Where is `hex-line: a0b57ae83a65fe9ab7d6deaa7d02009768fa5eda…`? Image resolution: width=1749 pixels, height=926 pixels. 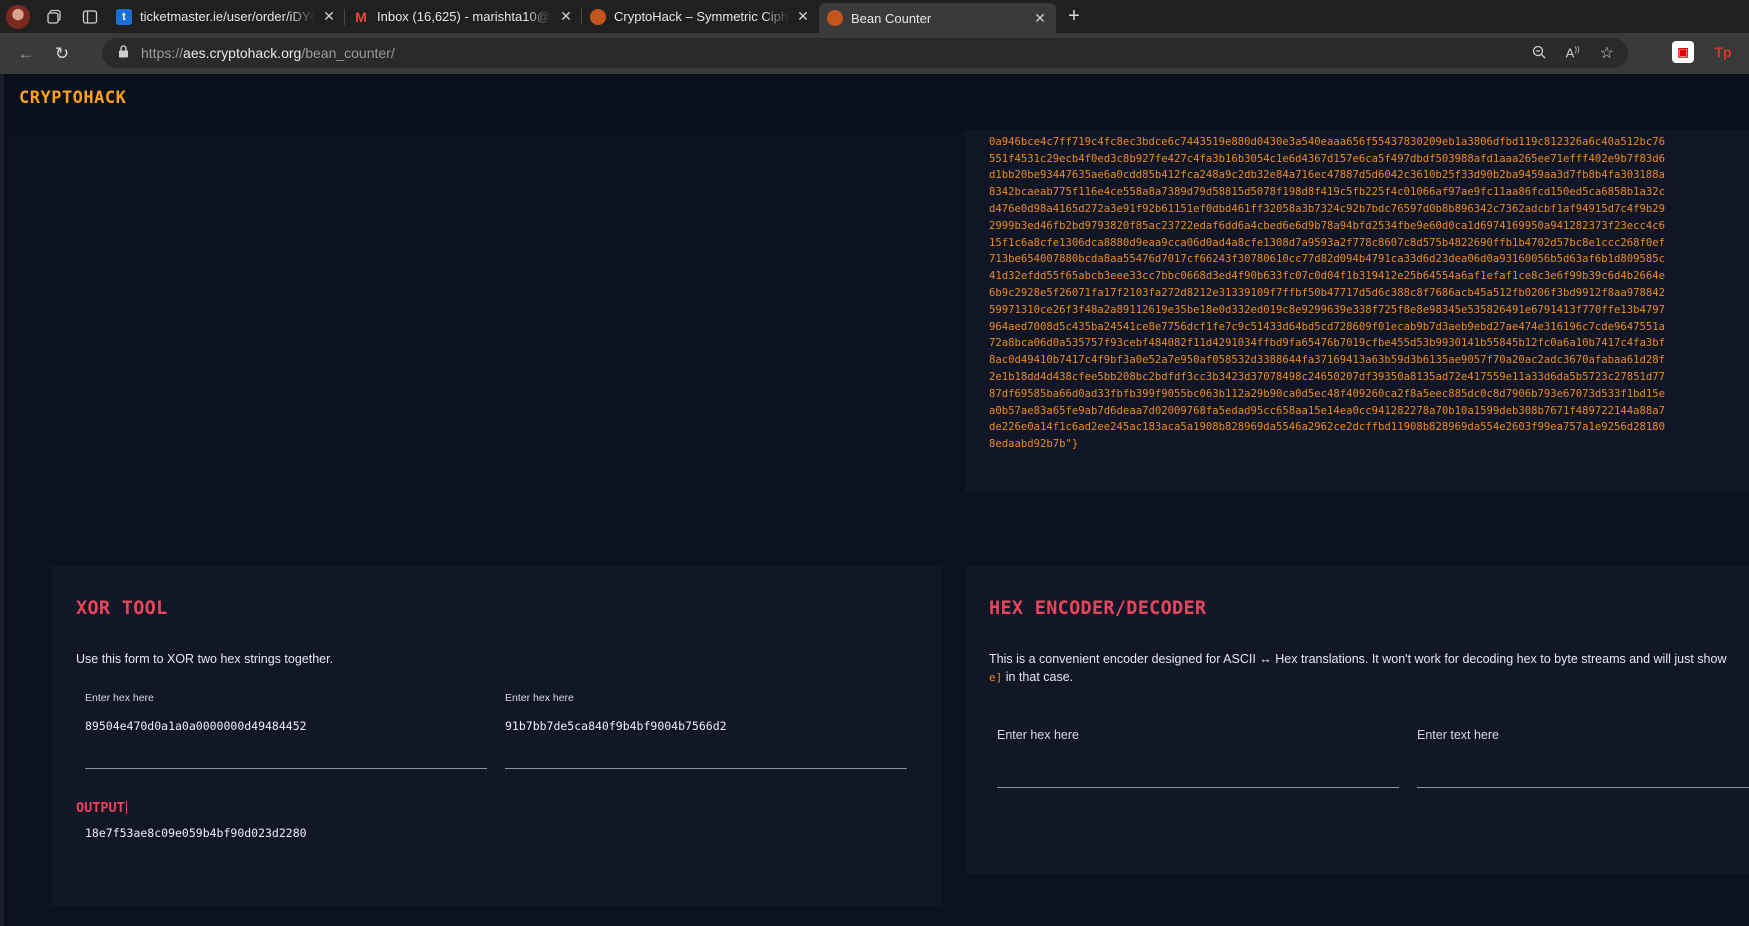
hex-line: a0b57ae83a65fe9ab7d6deaa7d02009768fa5eda… is located at coordinates (1327, 410).